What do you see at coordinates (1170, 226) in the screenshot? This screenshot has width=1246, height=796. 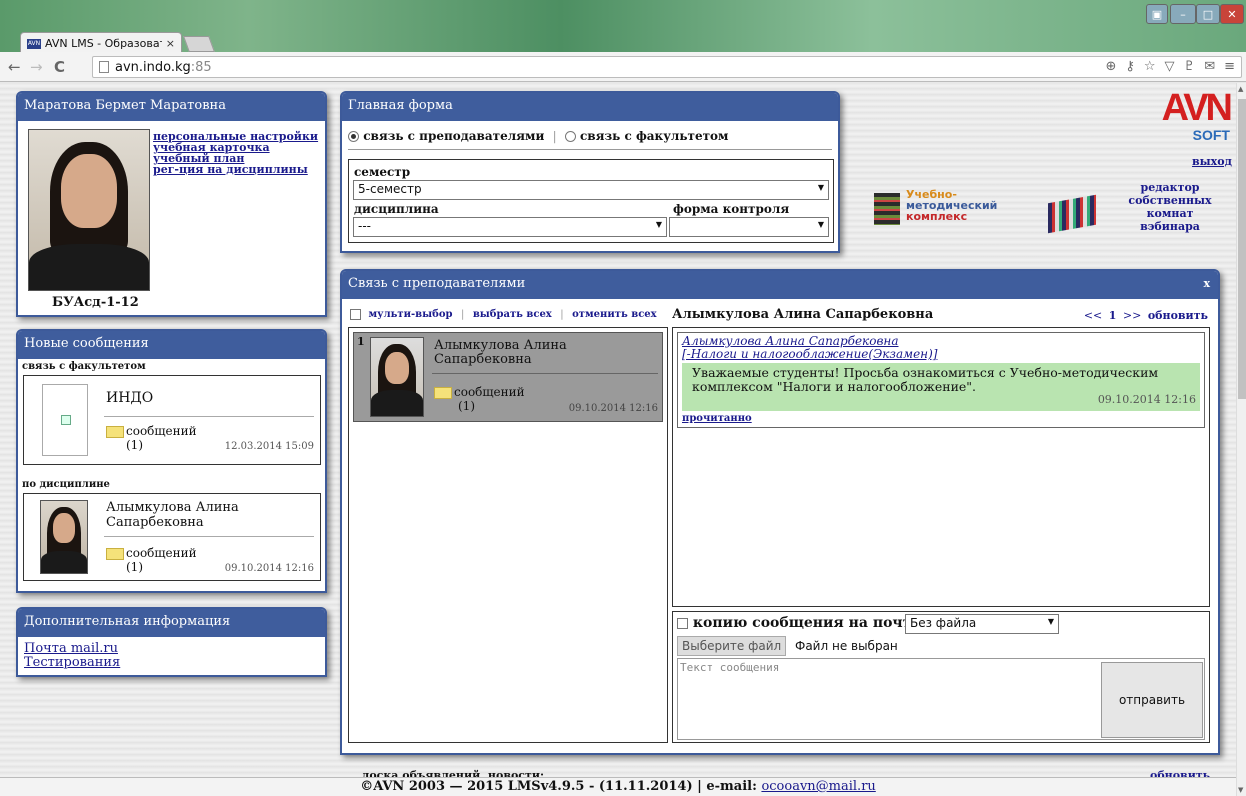 I see `webinar-editor-line-4: вэбинара` at bounding box center [1170, 226].